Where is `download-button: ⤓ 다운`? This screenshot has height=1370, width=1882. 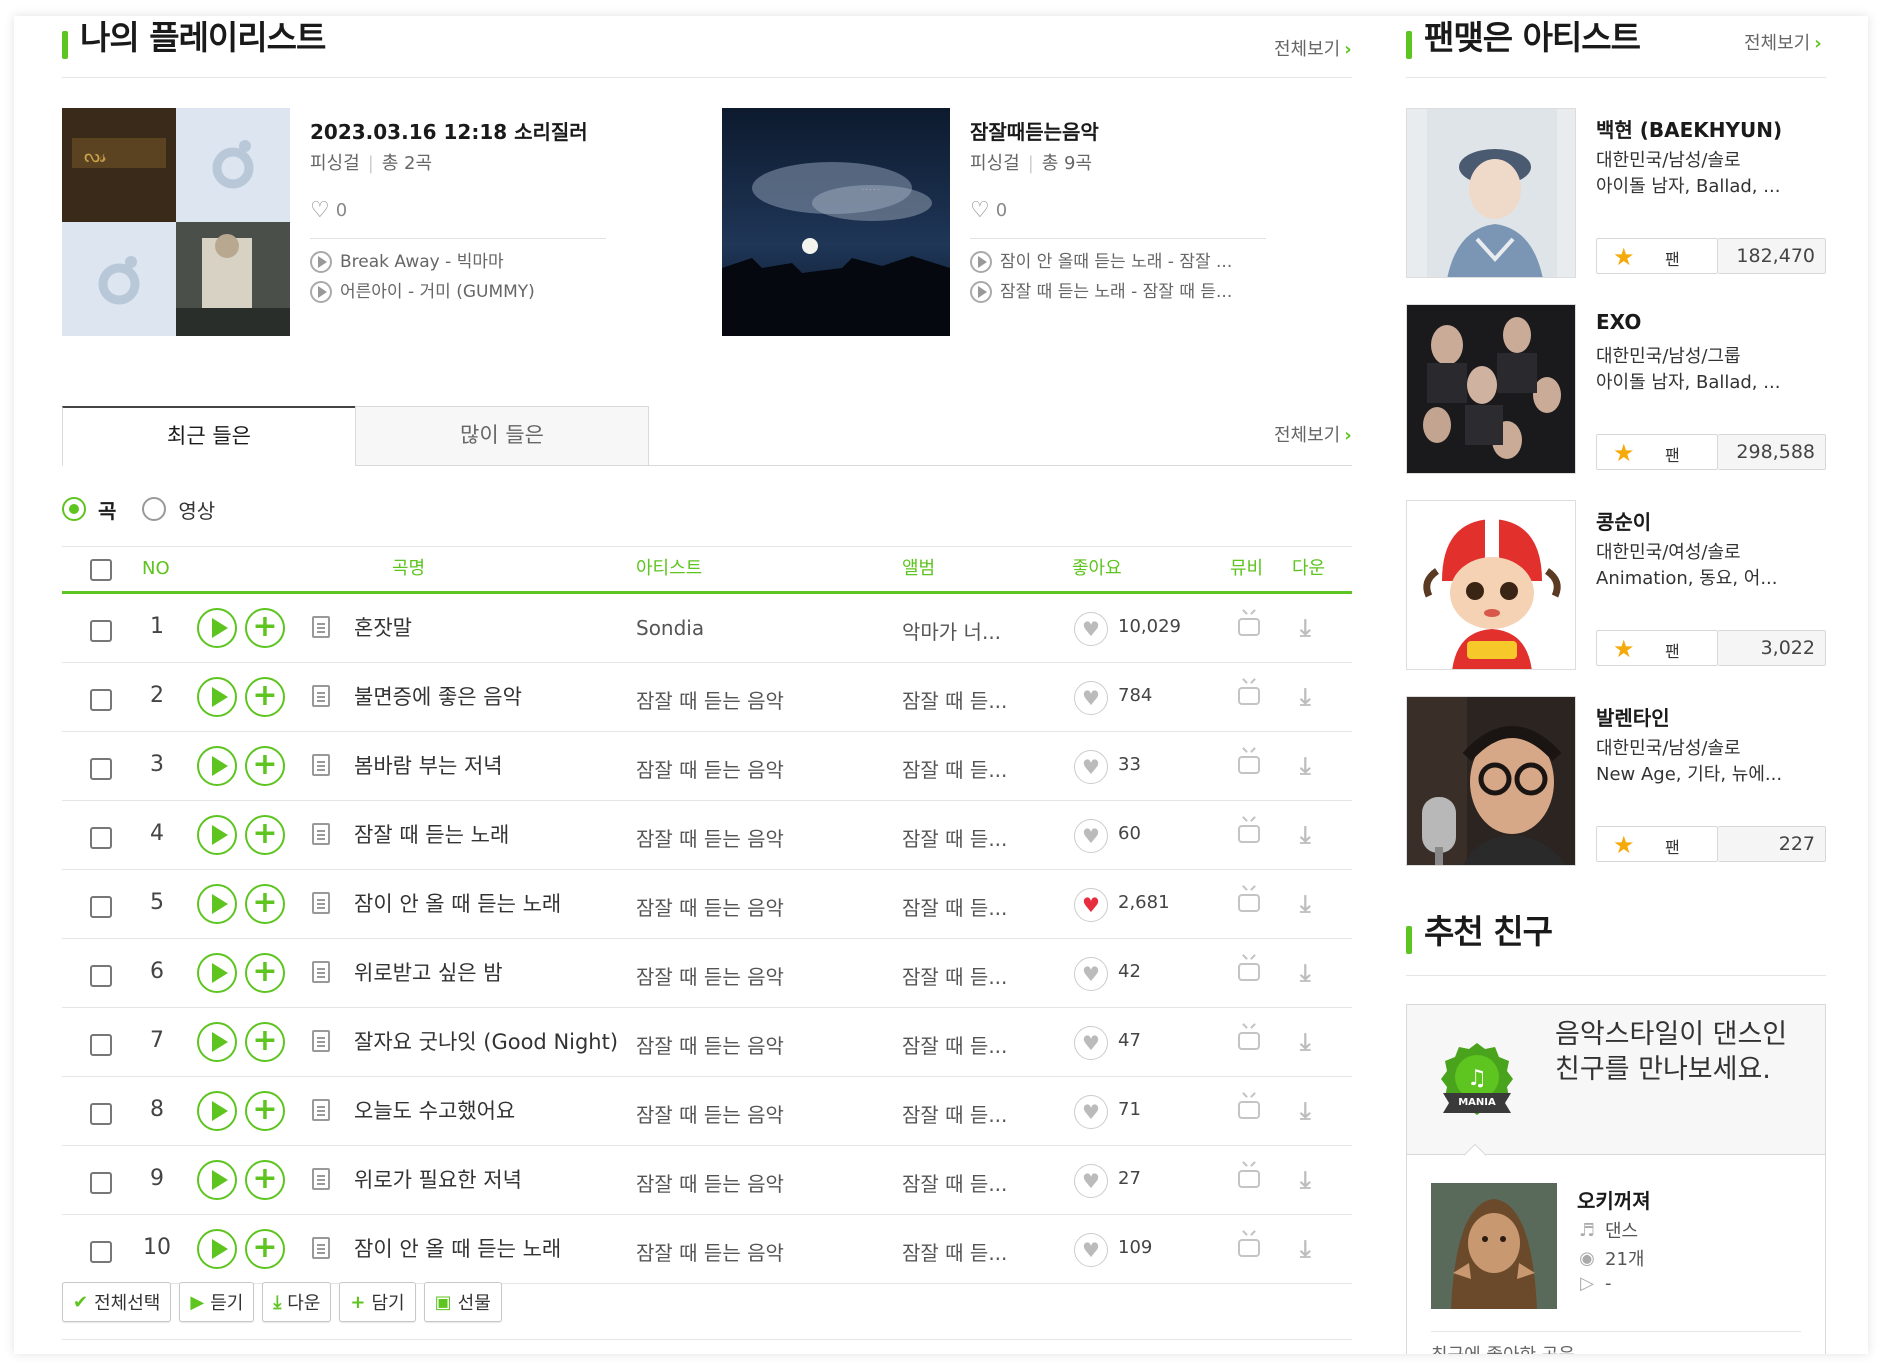
download-button: ⤓ 다운 is located at coordinates (297, 1302).